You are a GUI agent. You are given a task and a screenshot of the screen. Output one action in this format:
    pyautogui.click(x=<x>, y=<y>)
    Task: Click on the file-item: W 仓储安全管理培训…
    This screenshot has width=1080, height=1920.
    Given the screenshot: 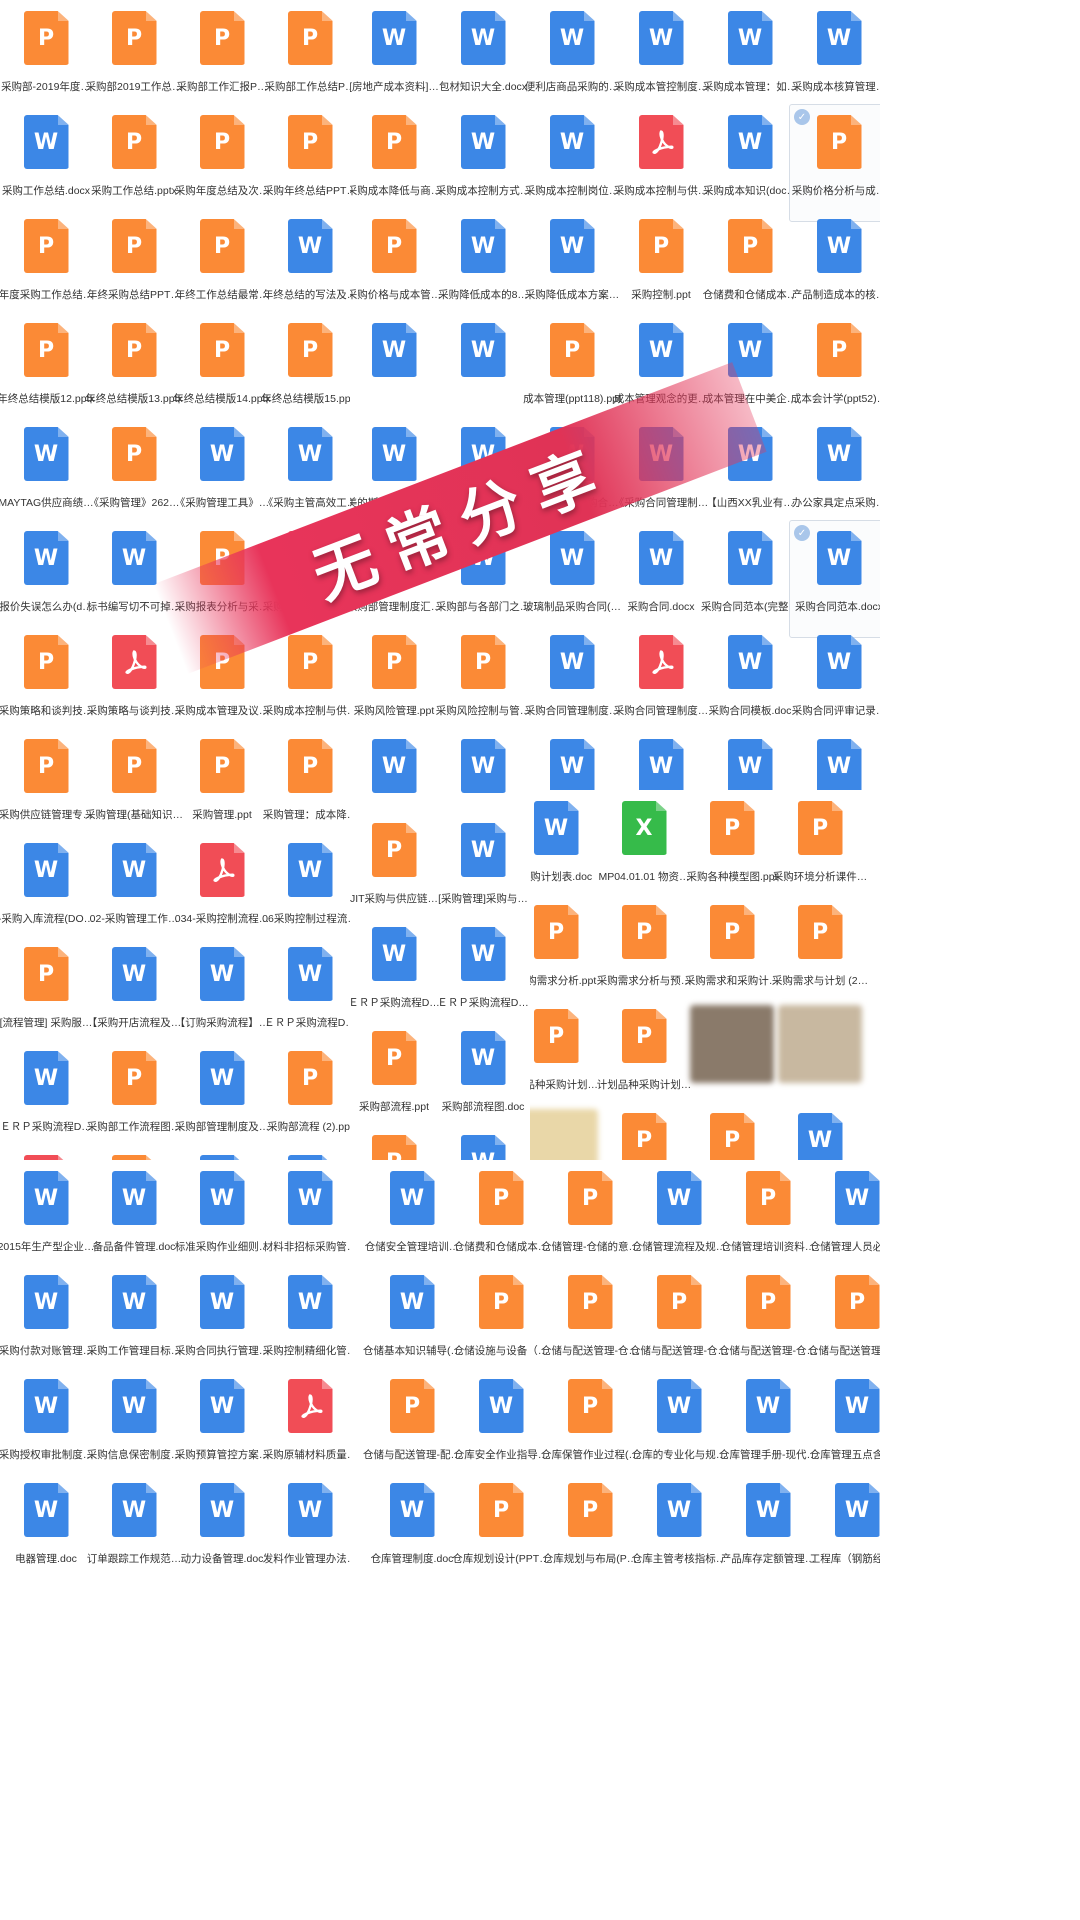 What is the action you would take?
    pyautogui.click(x=412, y=1219)
    